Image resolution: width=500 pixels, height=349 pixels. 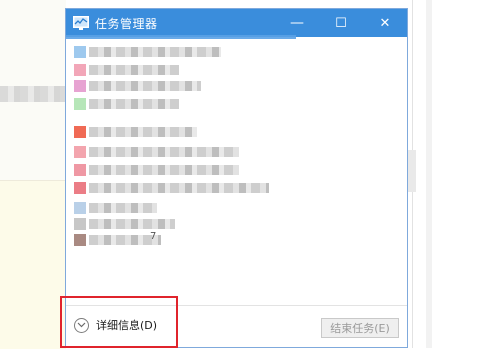 What do you see at coordinates (33, 94) in the screenshot?
I see `blurred-text` at bounding box center [33, 94].